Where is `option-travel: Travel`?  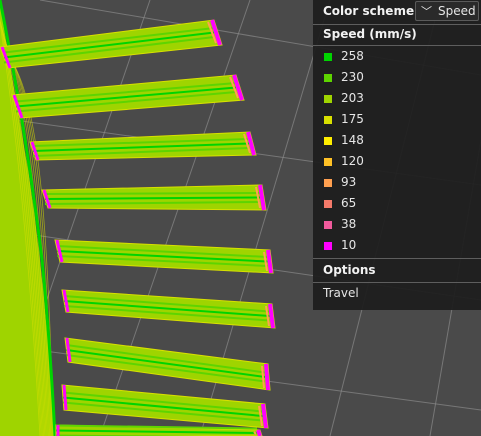
option-travel: Travel is located at coordinates (397, 294).